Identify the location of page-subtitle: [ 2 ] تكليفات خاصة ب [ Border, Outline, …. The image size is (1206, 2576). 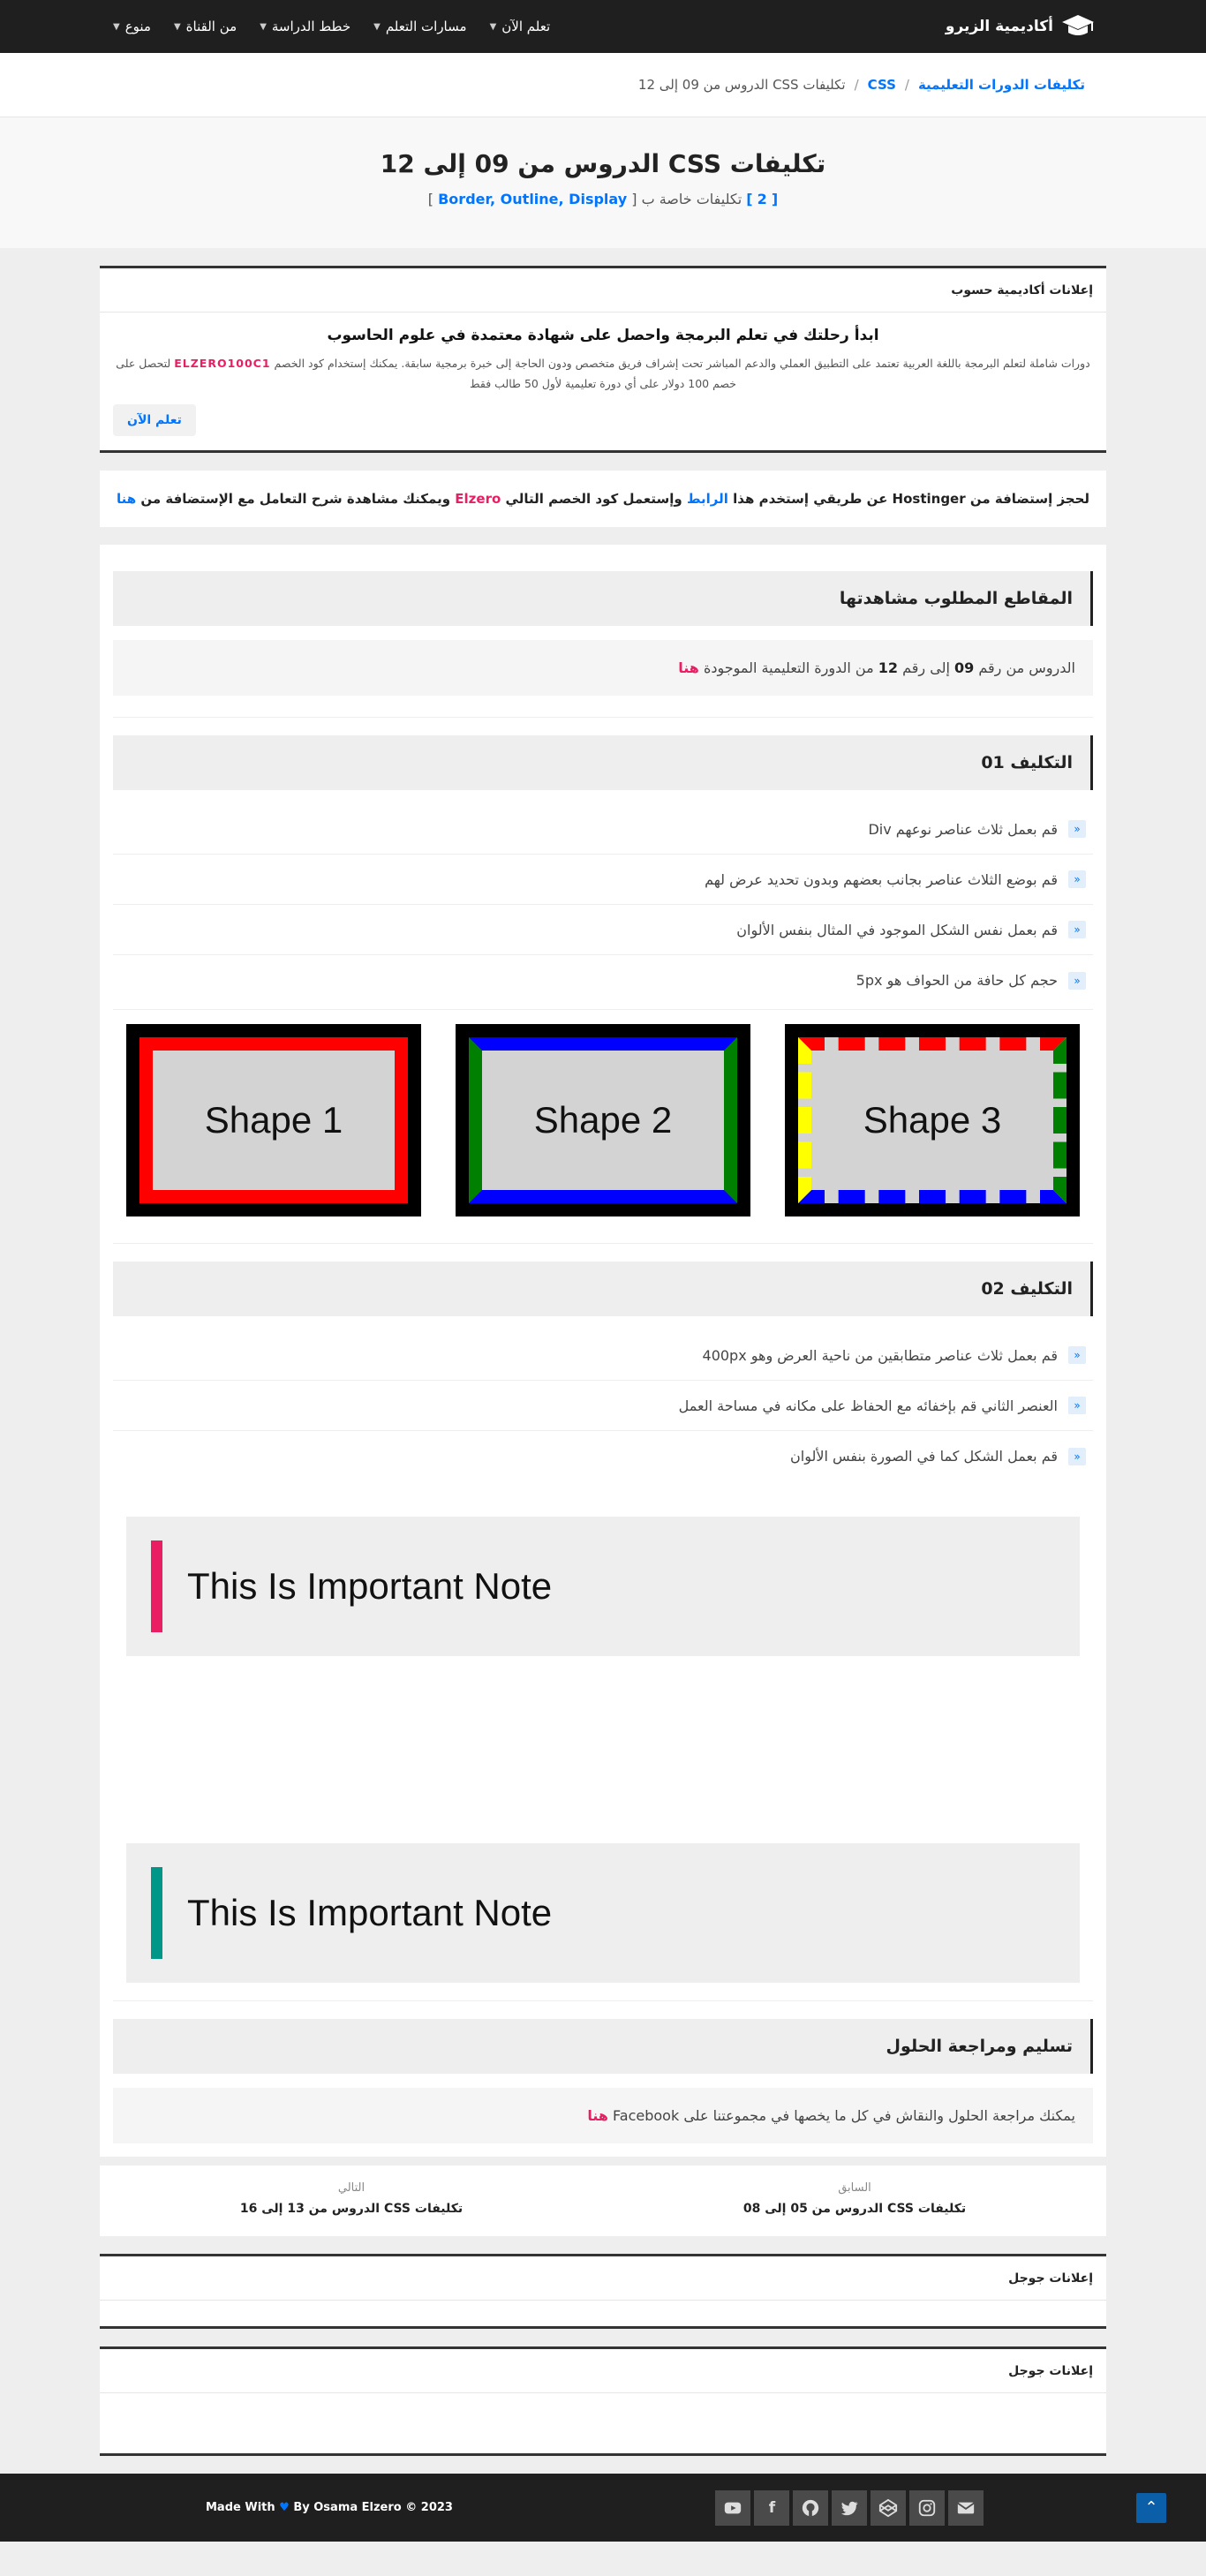
(603, 199).